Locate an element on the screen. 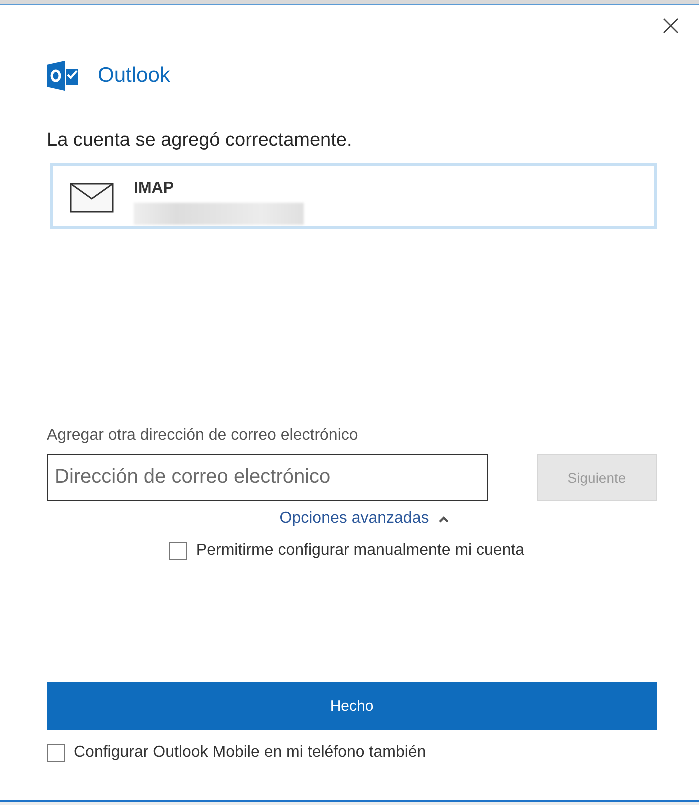 The height and width of the screenshot is (805, 699). advanced-options-link: Opciones avanzadas is located at coordinates (355, 519).